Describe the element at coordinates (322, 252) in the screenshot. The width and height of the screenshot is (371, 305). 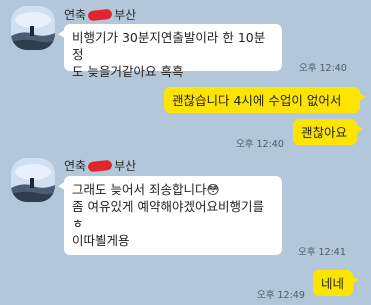
I see `message-time: 오후 12:41` at that location.